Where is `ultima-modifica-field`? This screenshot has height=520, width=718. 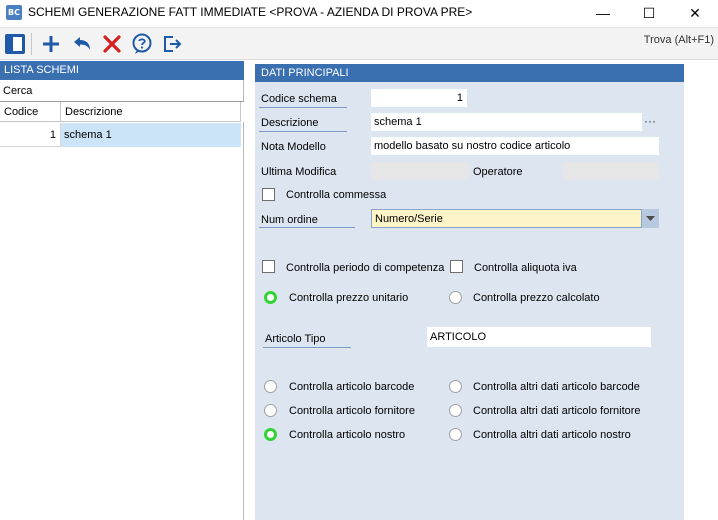
ultima-modifica-field is located at coordinates (420, 171).